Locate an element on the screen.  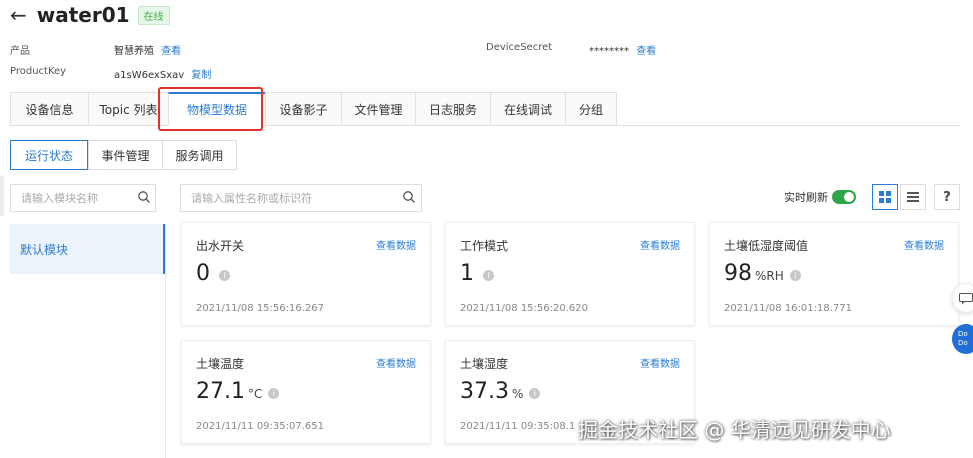
card-title: 土壤低湿度阈值 is located at coordinates (766, 246).